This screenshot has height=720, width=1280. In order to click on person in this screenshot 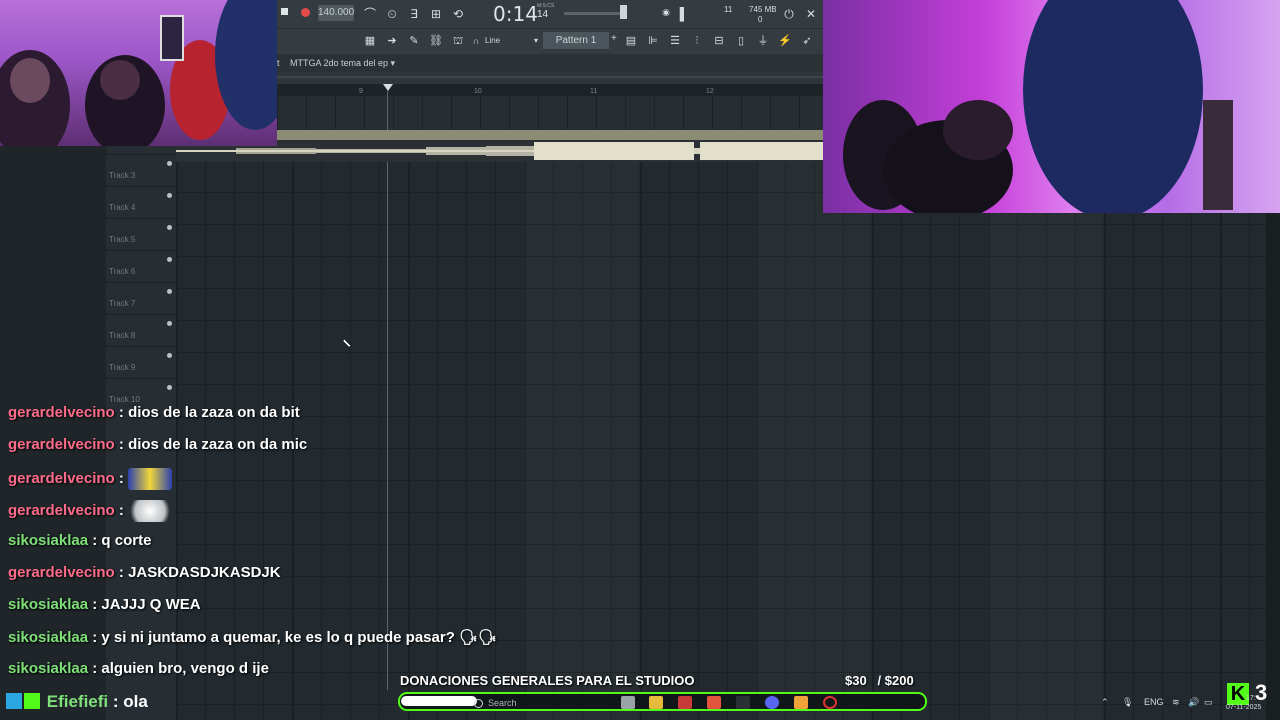, I will do `click(1113, 106)`.